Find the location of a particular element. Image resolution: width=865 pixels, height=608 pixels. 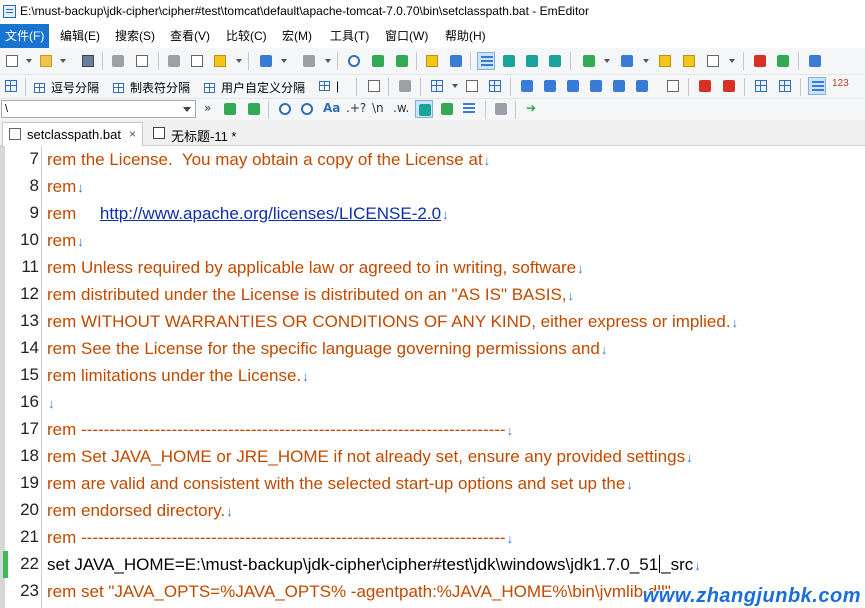

sort-desc-button is located at coordinates (550, 86).